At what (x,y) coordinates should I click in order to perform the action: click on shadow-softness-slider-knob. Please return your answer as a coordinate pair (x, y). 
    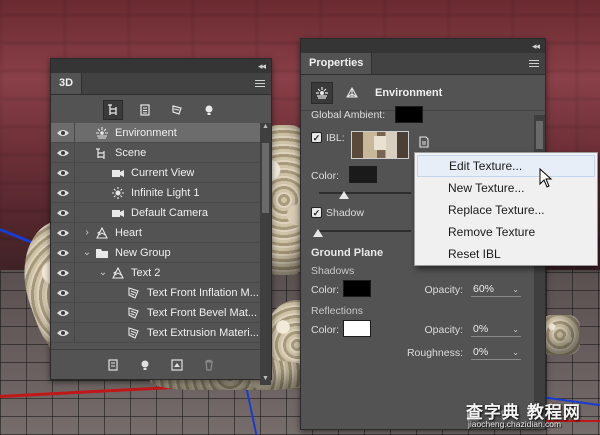
    Looking at the image, I should click on (318, 233).